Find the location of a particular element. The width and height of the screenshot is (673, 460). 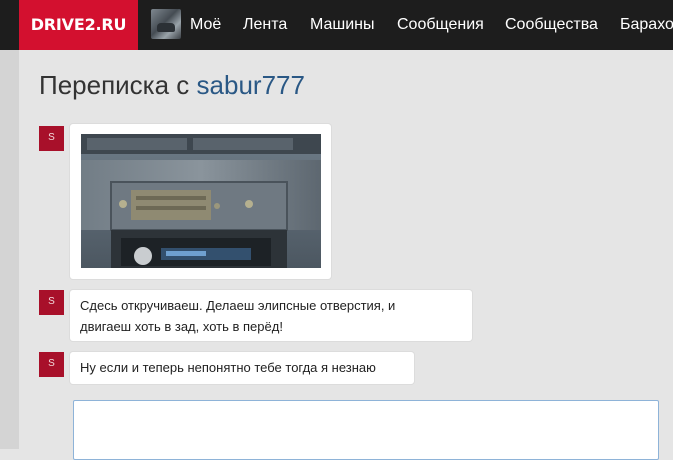

nav-item-communities: Сообщества is located at coordinates (551, 25).